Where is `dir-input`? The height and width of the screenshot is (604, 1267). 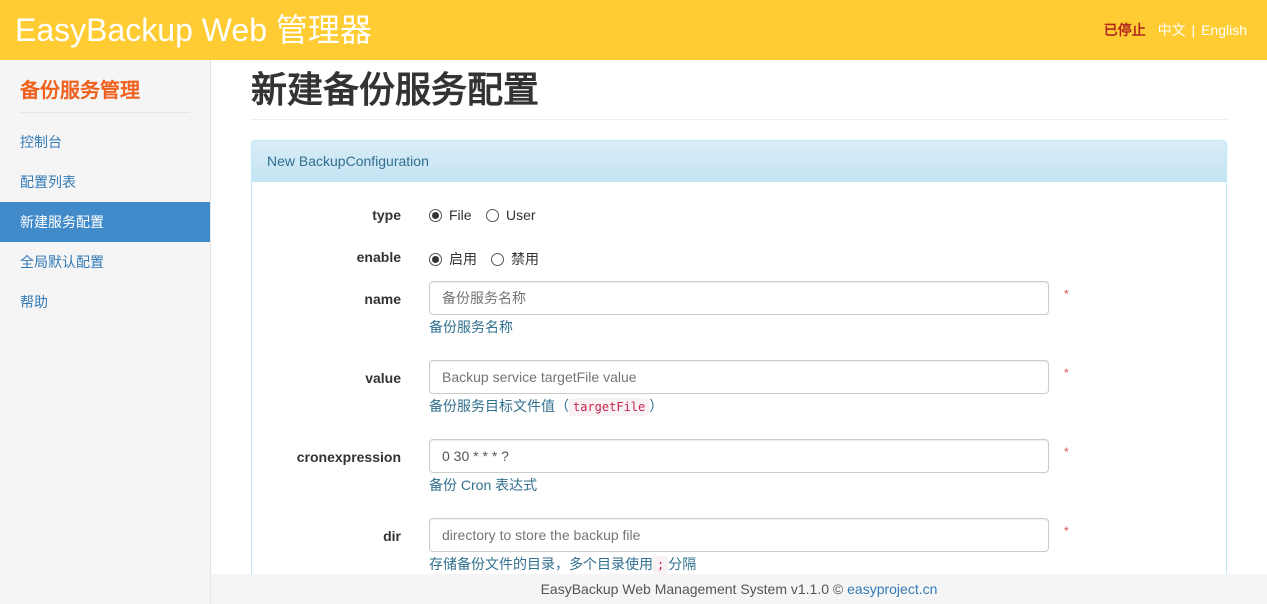 dir-input is located at coordinates (739, 535).